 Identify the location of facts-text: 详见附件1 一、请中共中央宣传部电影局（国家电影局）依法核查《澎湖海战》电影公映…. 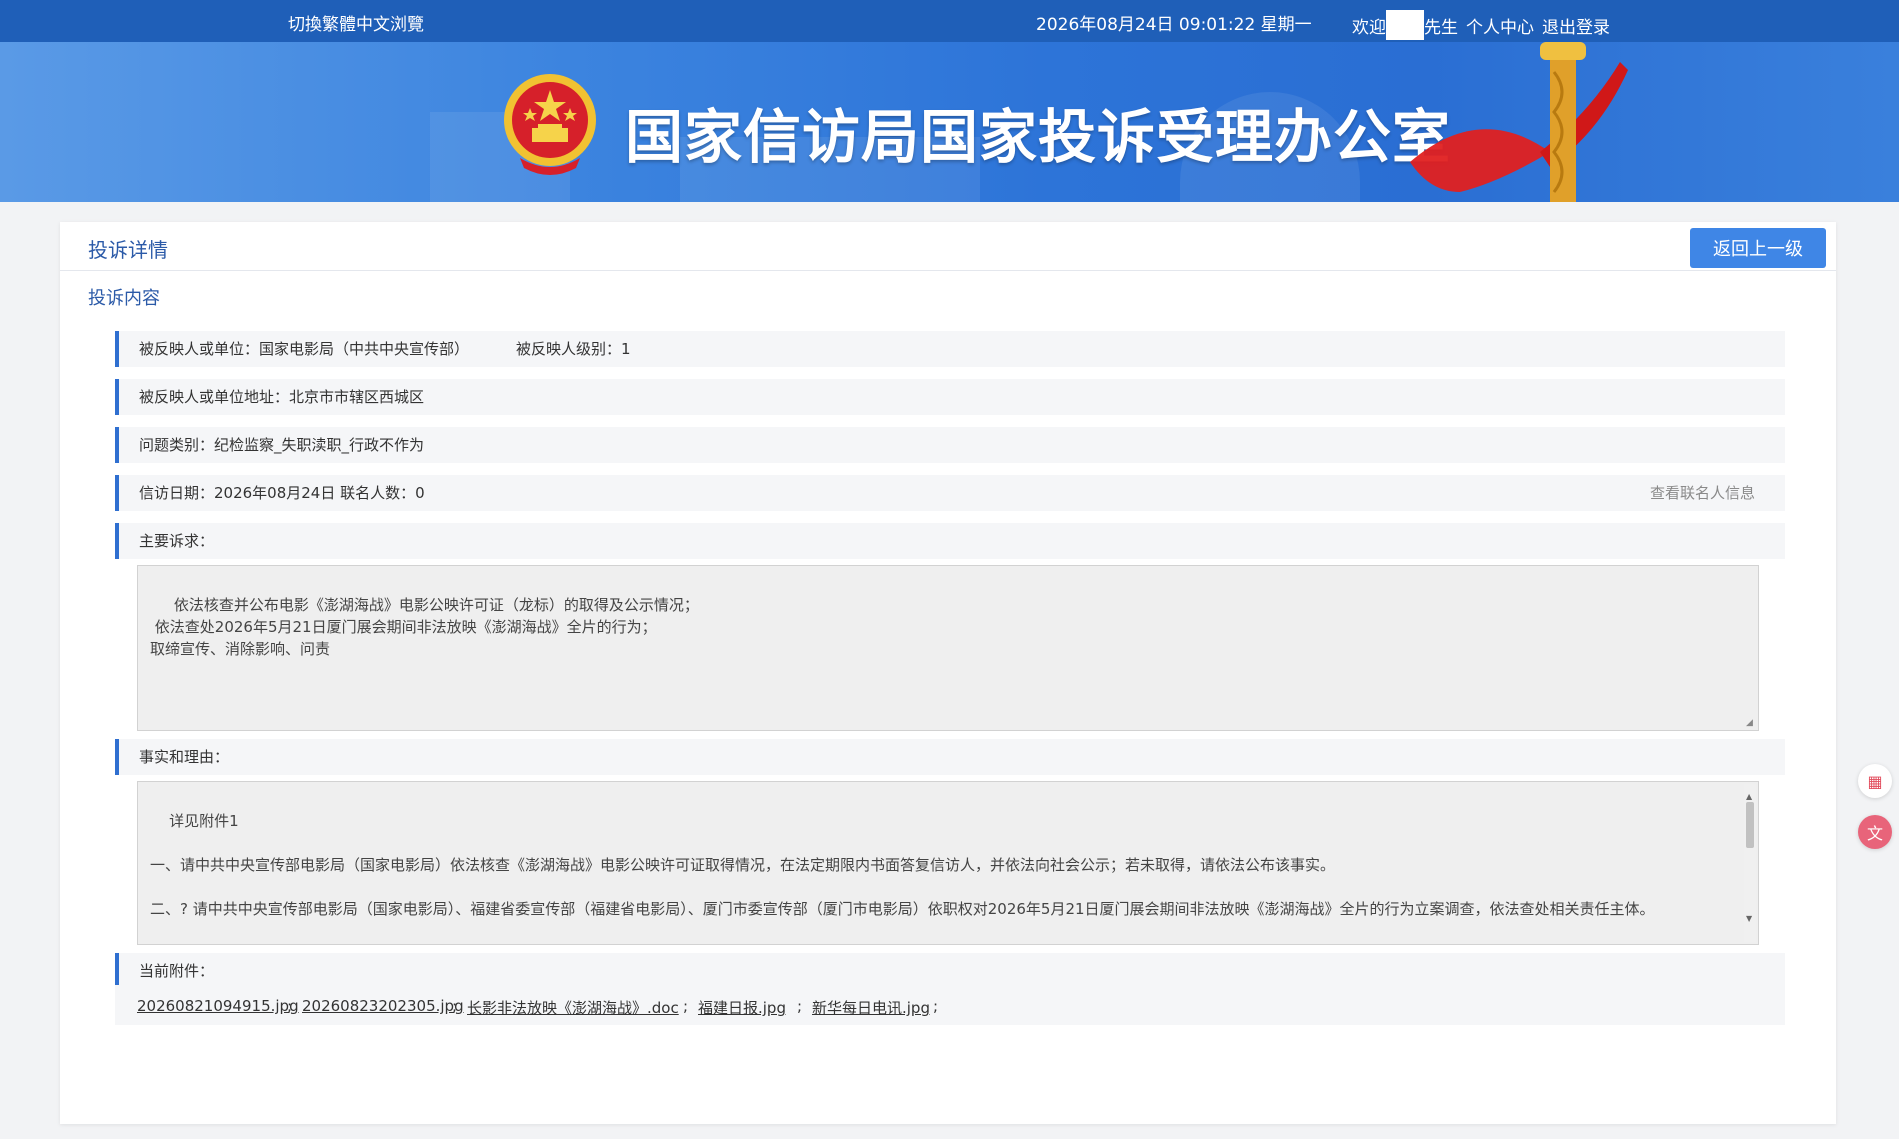
(902, 865).